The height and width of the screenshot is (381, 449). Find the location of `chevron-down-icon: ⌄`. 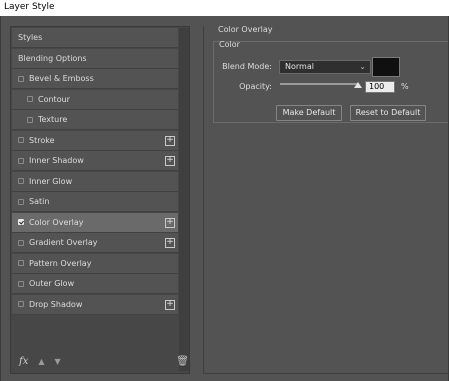

chevron-down-icon: ⌄ is located at coordinates (362, 66).